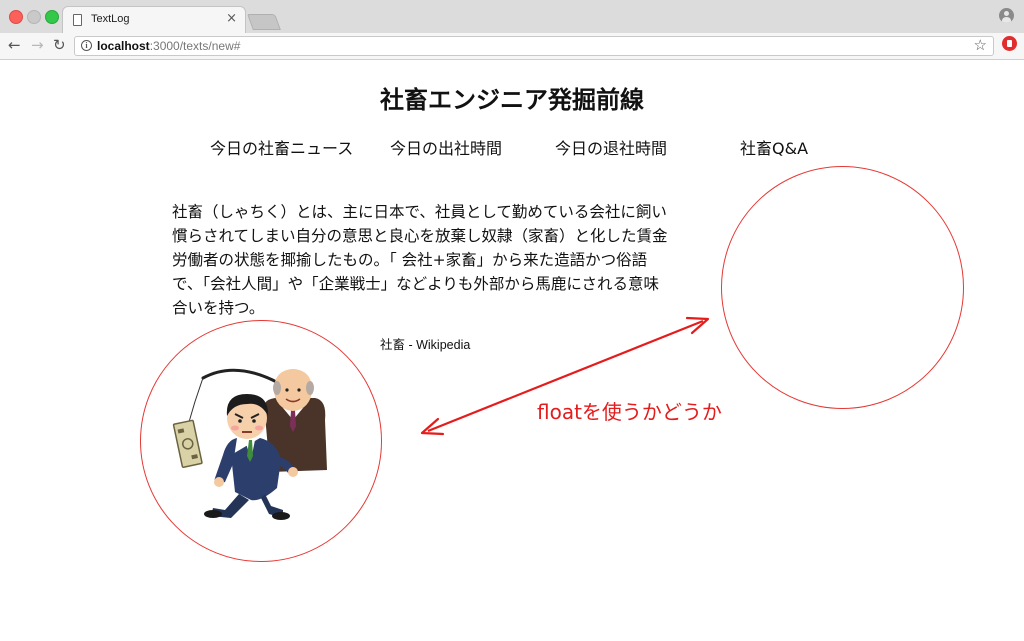 The height and width of the screenshot is (641, 1024). I want to click on annotation-text: floatを使うかどうか, so click(629, 412).